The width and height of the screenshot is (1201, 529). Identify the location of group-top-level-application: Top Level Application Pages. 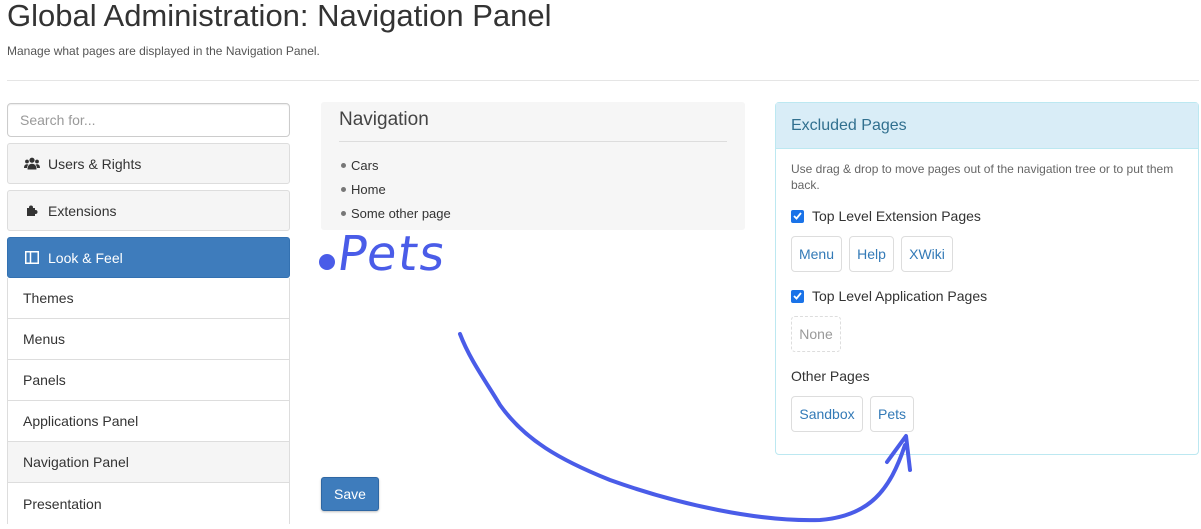
(889, 296).